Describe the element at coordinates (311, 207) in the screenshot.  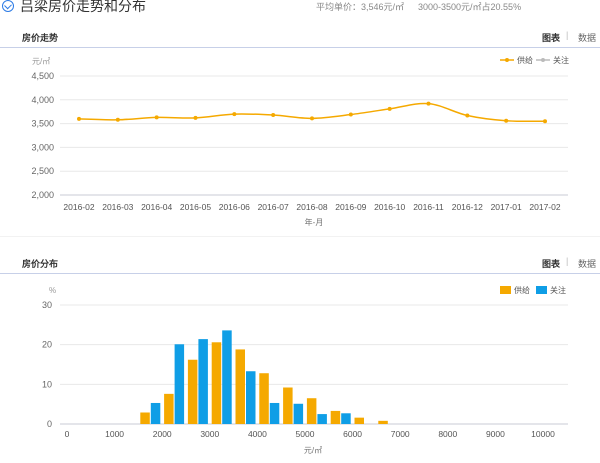
I see `trend-x-tick-label: 2016-08` at that location.